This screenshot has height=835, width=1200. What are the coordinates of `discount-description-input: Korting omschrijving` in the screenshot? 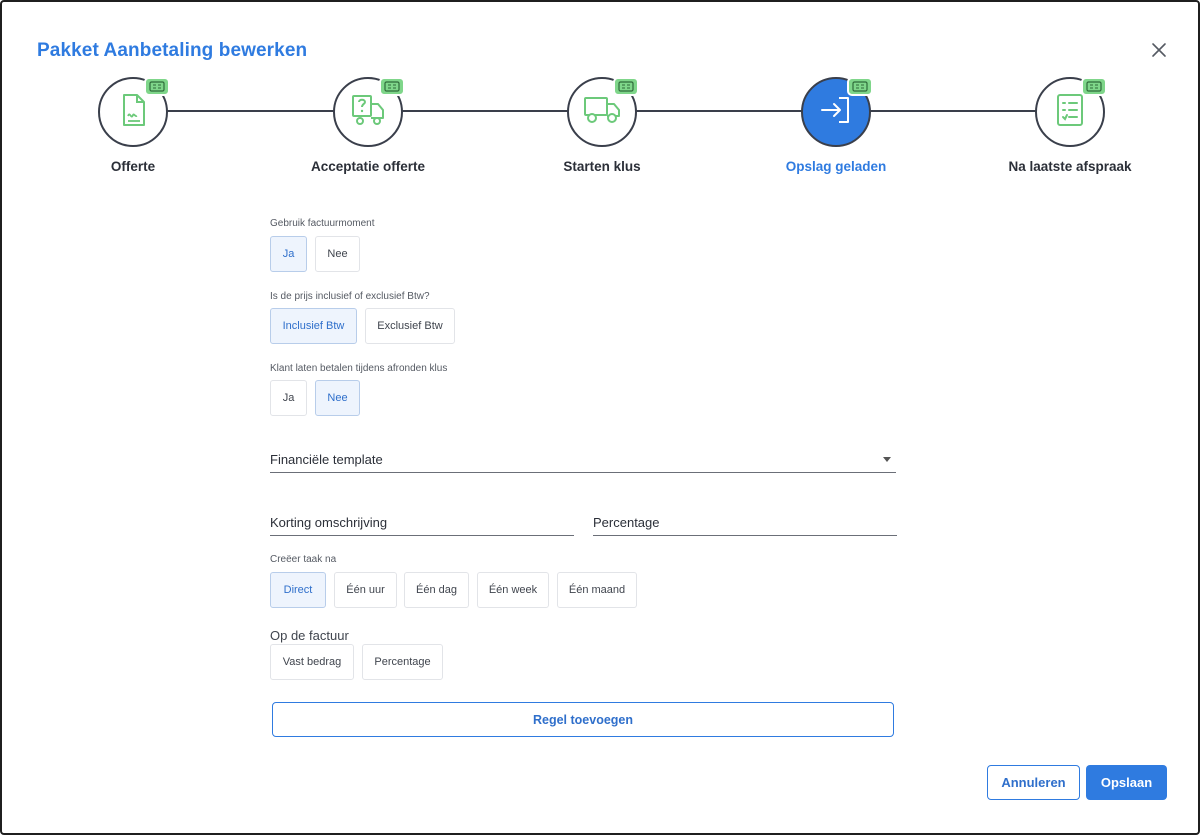 It's located at (422, 525).